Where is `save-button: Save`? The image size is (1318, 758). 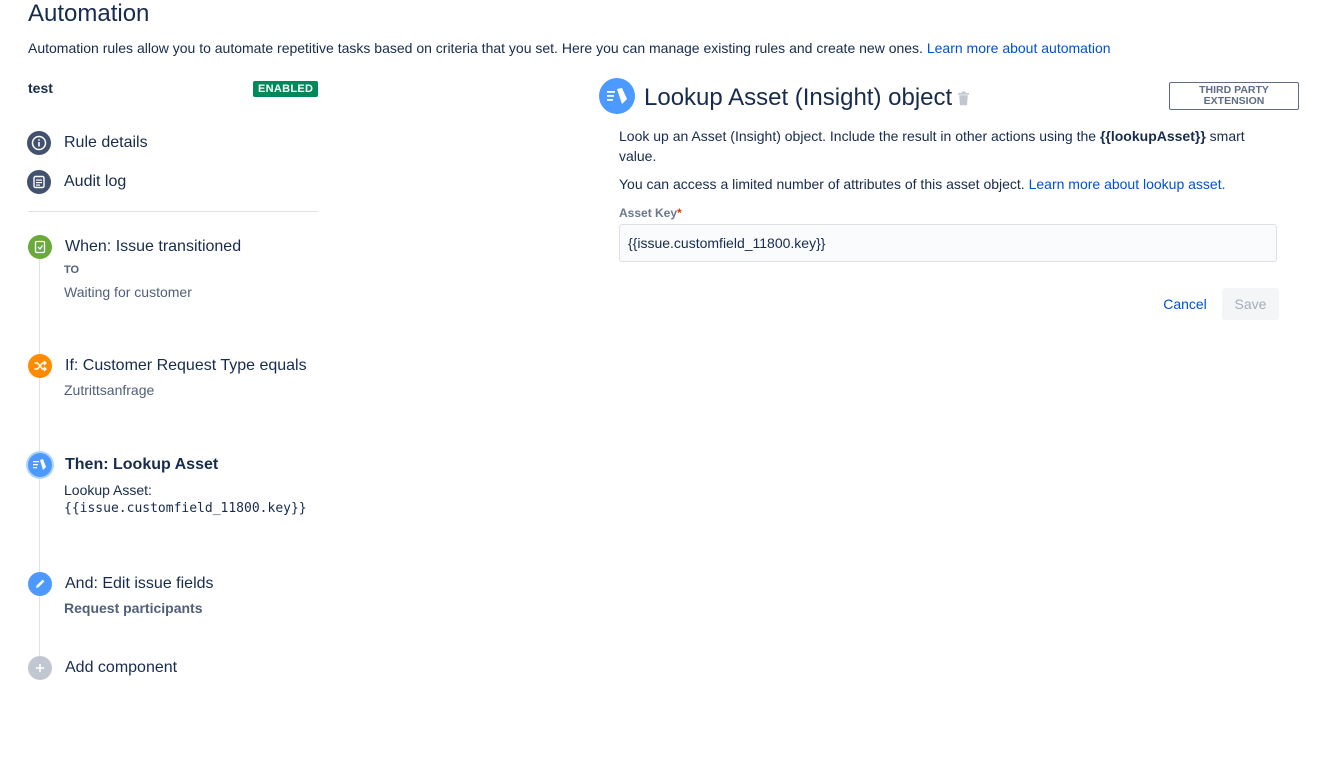 save-button: Save is located at coordinates (1250, 304).